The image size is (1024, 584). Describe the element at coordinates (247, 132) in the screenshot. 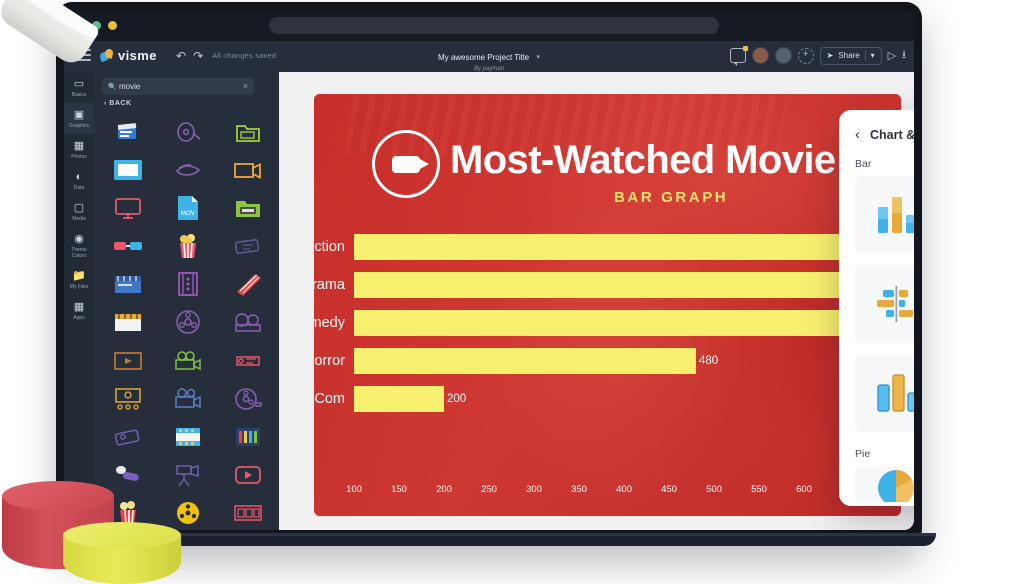

I see `film-folder-icon` at that location.